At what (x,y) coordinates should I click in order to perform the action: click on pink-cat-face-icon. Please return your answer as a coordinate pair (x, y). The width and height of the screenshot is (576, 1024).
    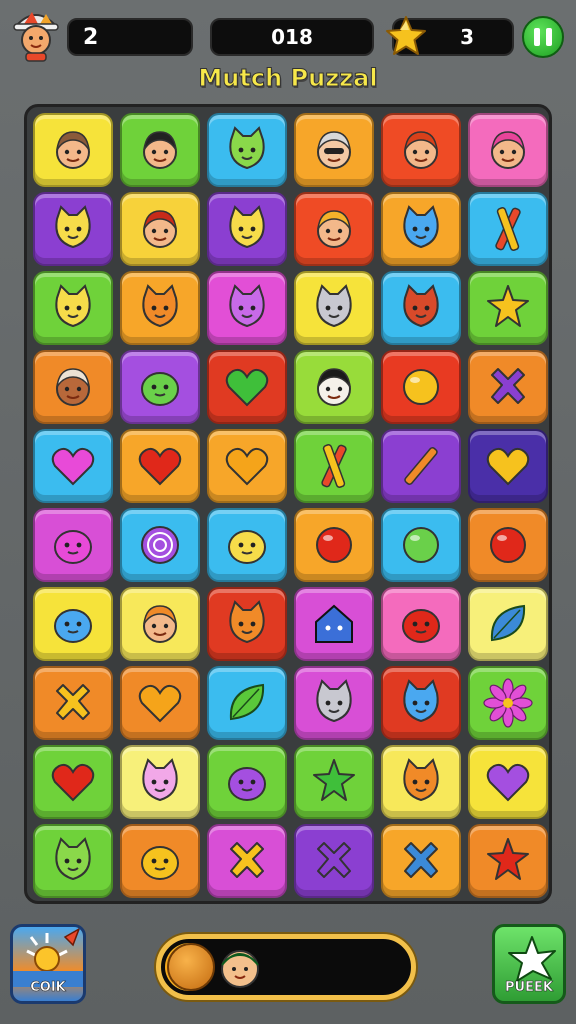
    Looking at the image, I should click on (160, 780).